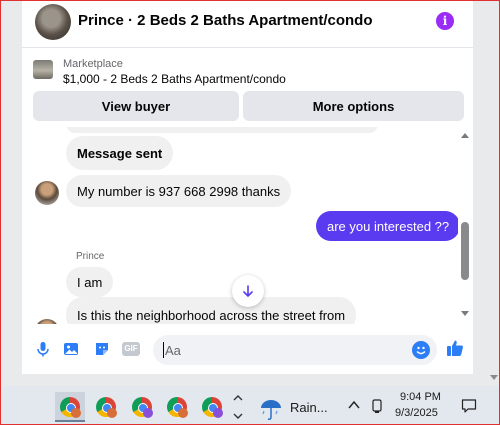  I want to click on message-sent-bubble: Message sent, so click(120, 153).